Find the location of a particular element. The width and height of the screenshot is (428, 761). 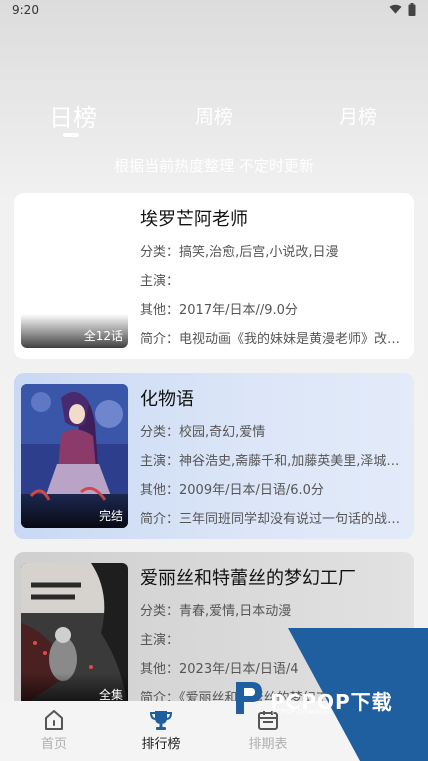

tab-monthly: 月榜 is located at coordinates (358, 115).